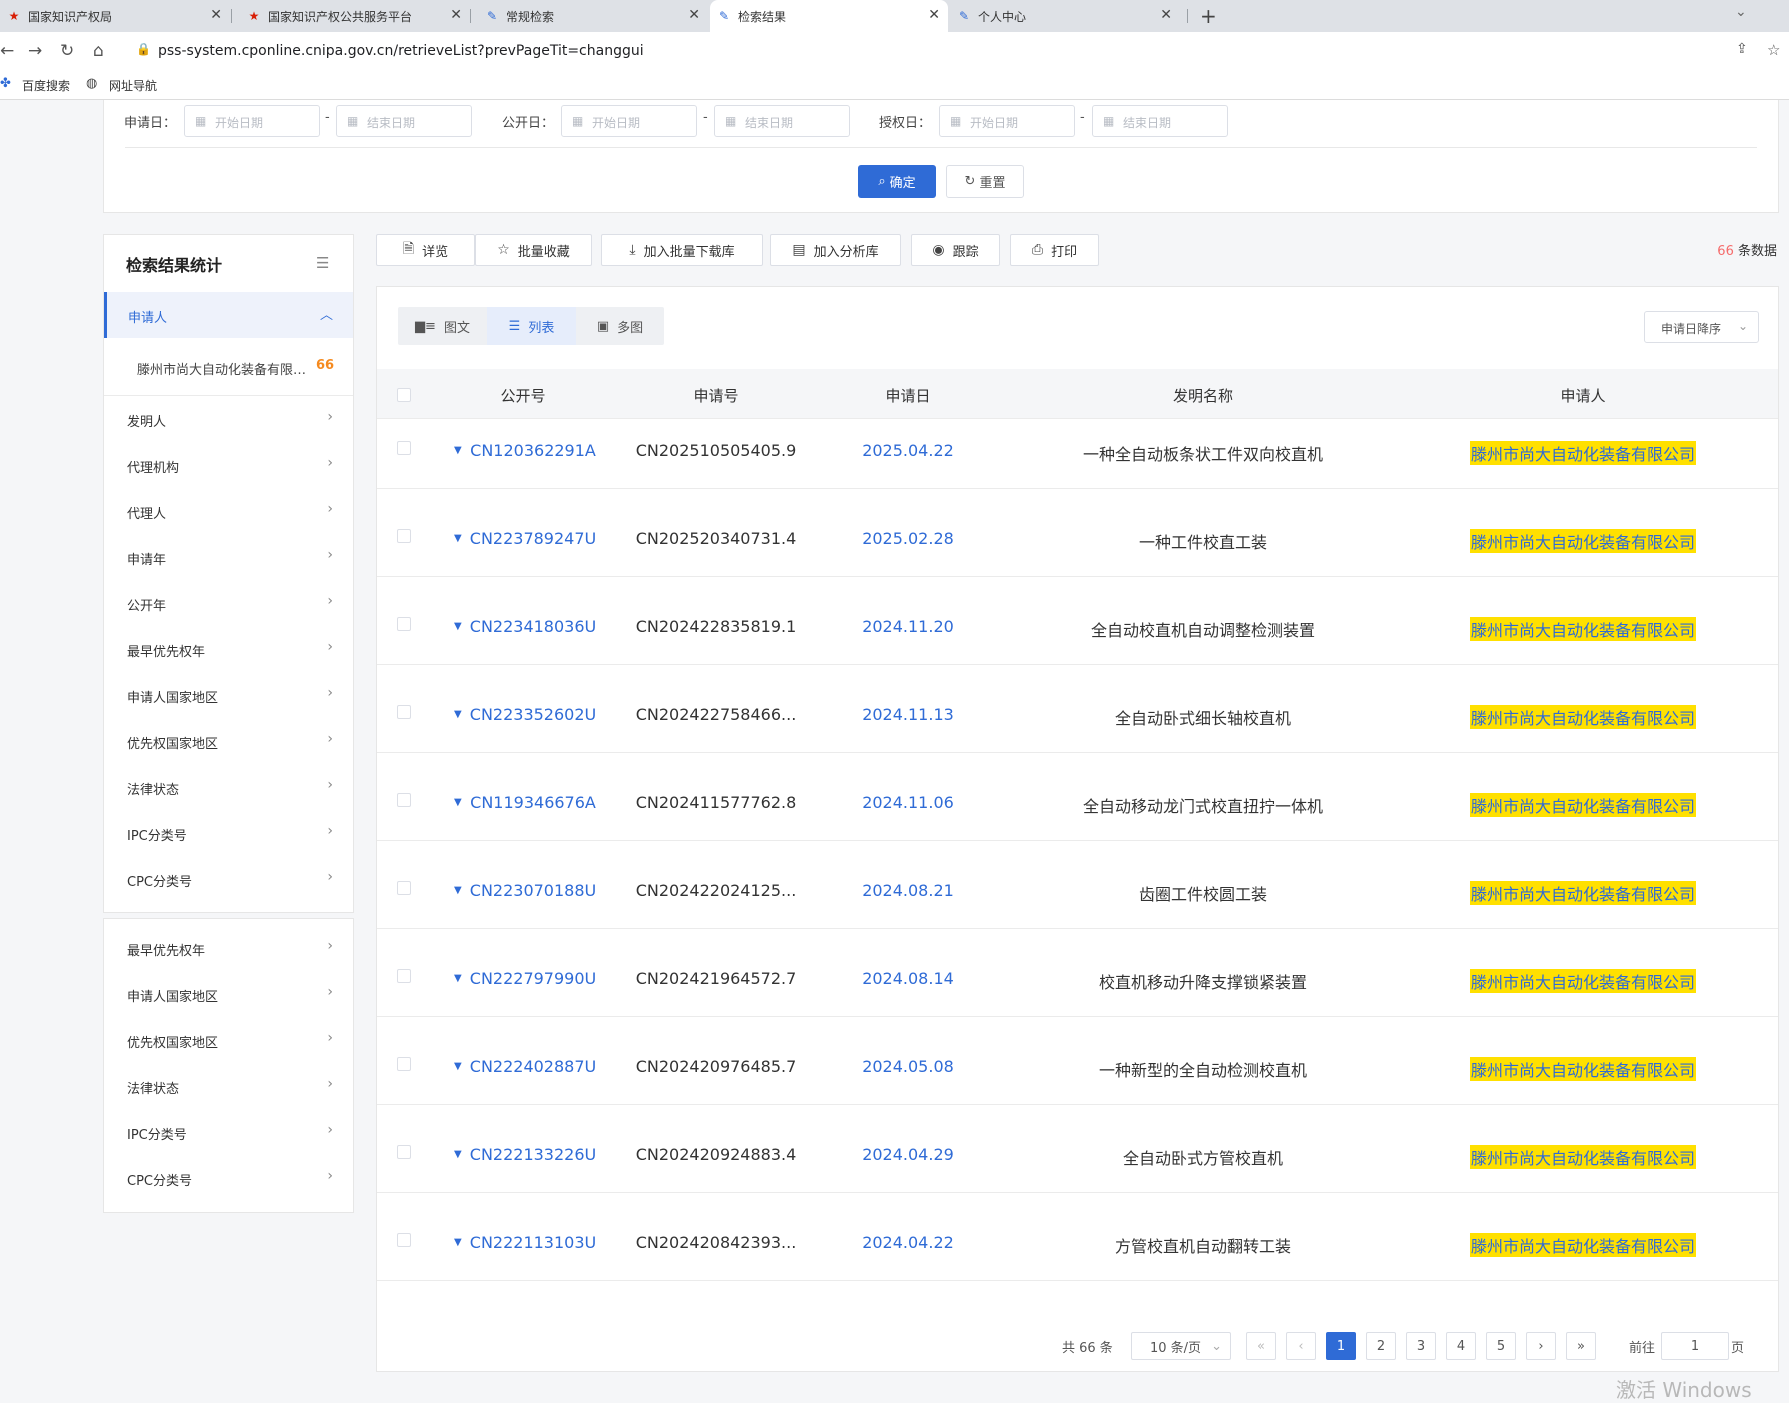 Image resolution: width=1789 pixels, height=1403 pixels. I want to click on sidebar-item-agent: 代理人 ›, so click(228, 512).